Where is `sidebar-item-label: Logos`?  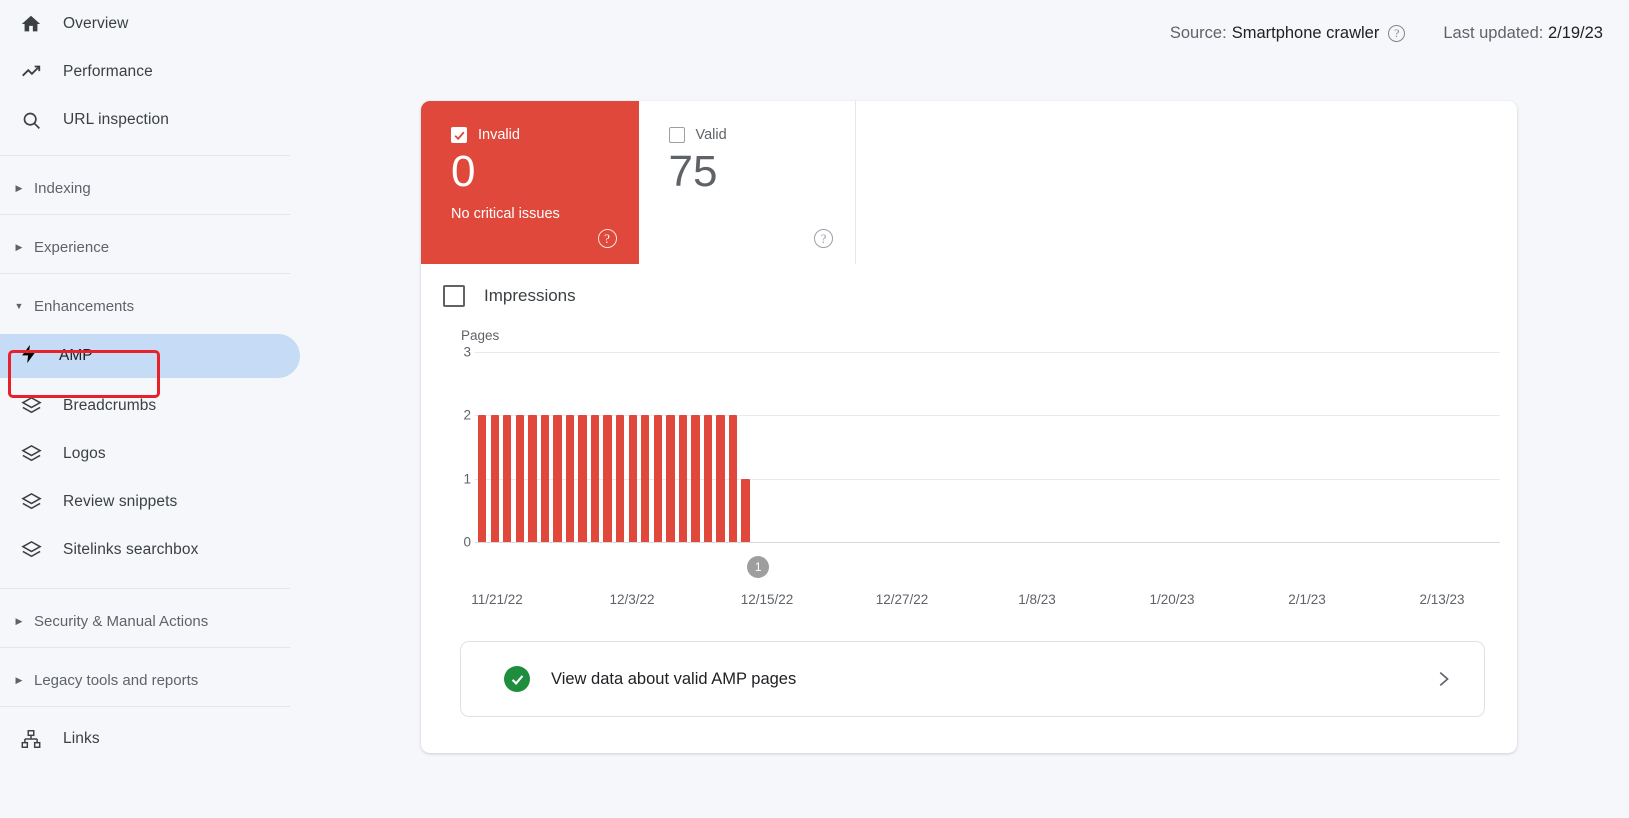 sidebar-item-label: Logos is located at coordinates (84, 453).